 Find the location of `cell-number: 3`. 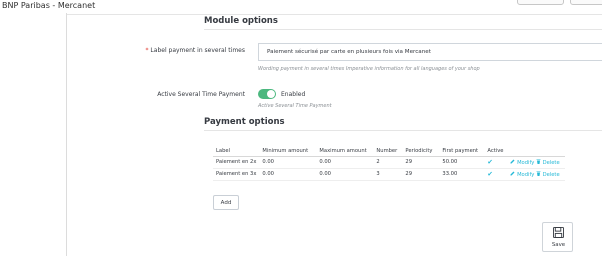

cell-number: 3 is located at coordinates (388, 174).